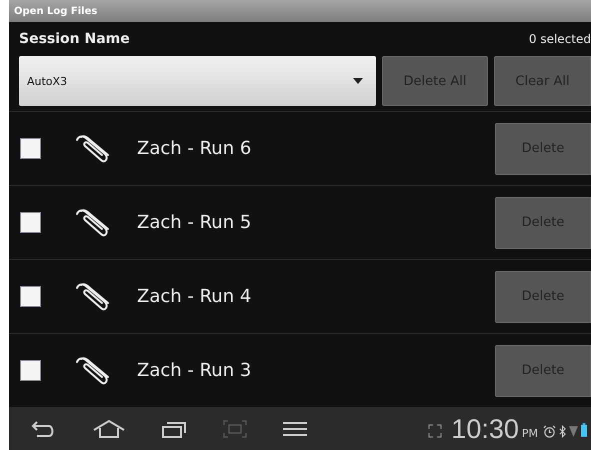  I want to click on session-label: Session Name, so click(74, 39).